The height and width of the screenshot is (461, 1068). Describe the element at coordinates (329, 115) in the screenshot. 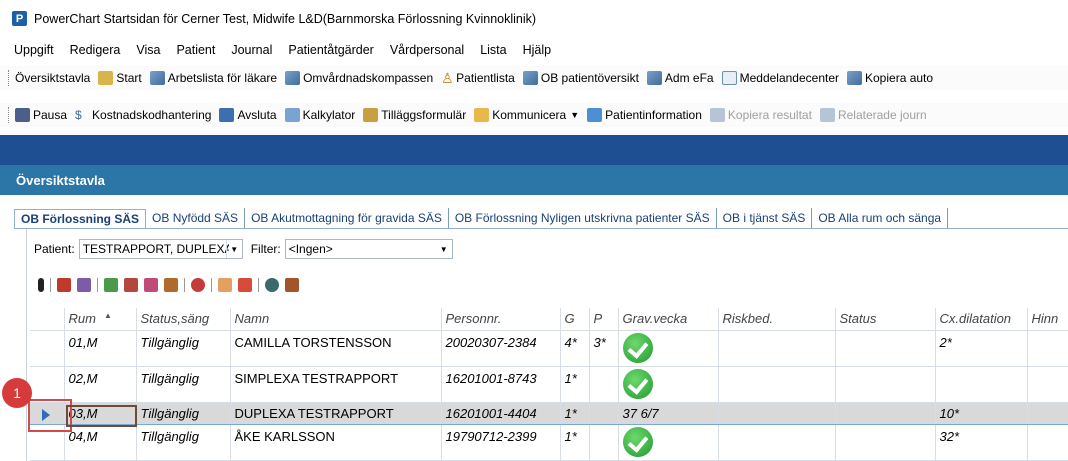

I see `toolbar-kalkylator-label: Kalkylator` at that location.